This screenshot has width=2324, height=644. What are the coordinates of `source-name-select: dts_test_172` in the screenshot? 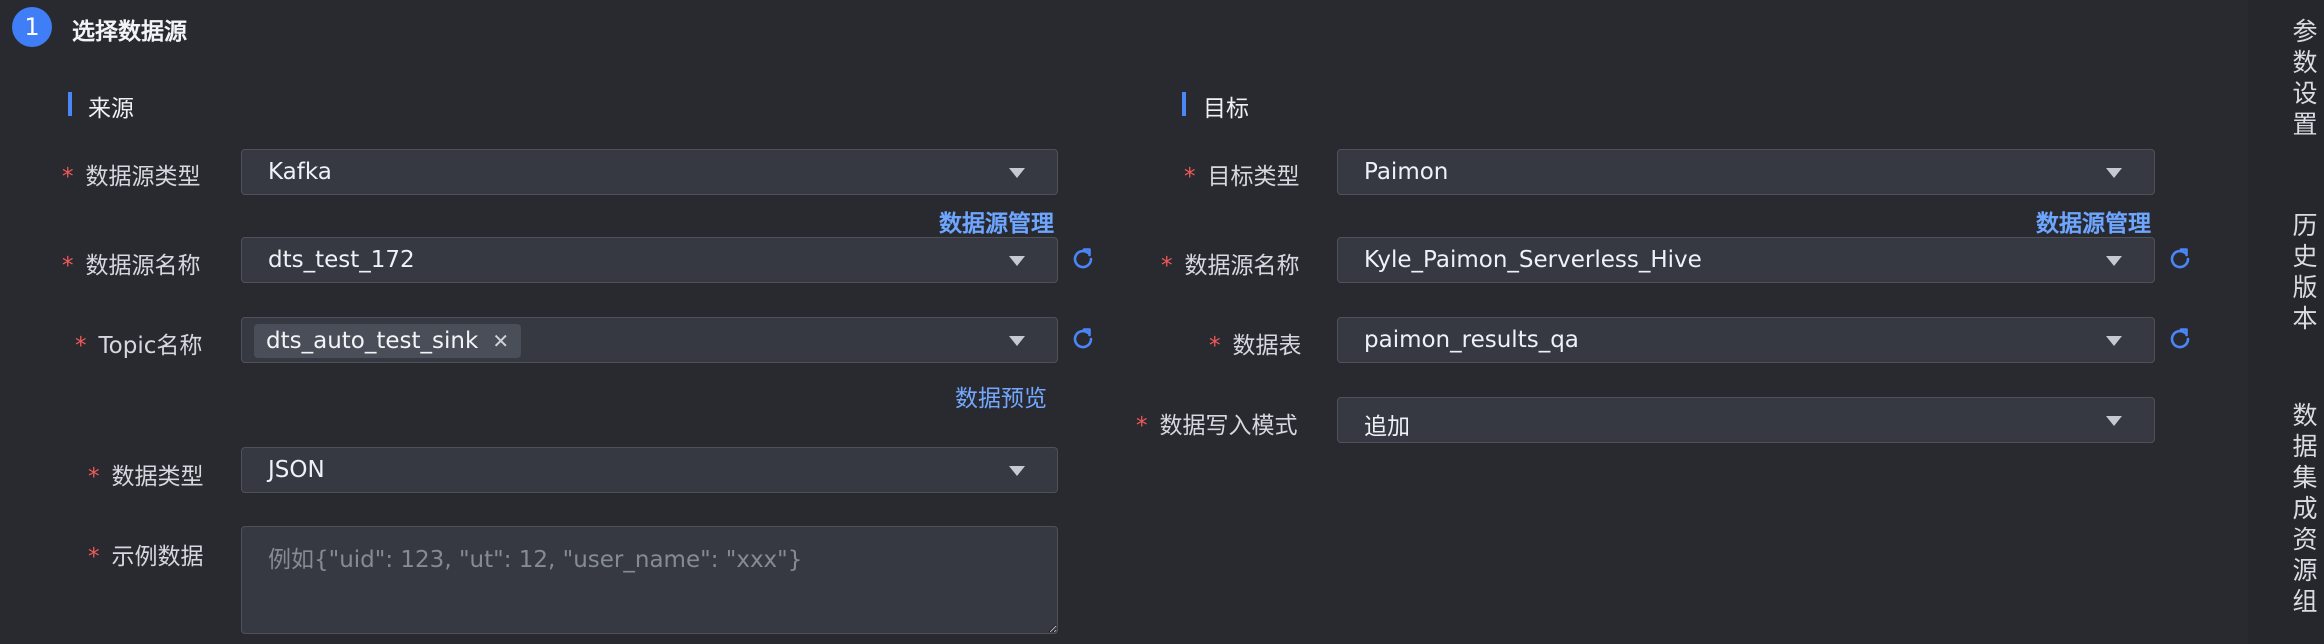 It's located at (649, 260).